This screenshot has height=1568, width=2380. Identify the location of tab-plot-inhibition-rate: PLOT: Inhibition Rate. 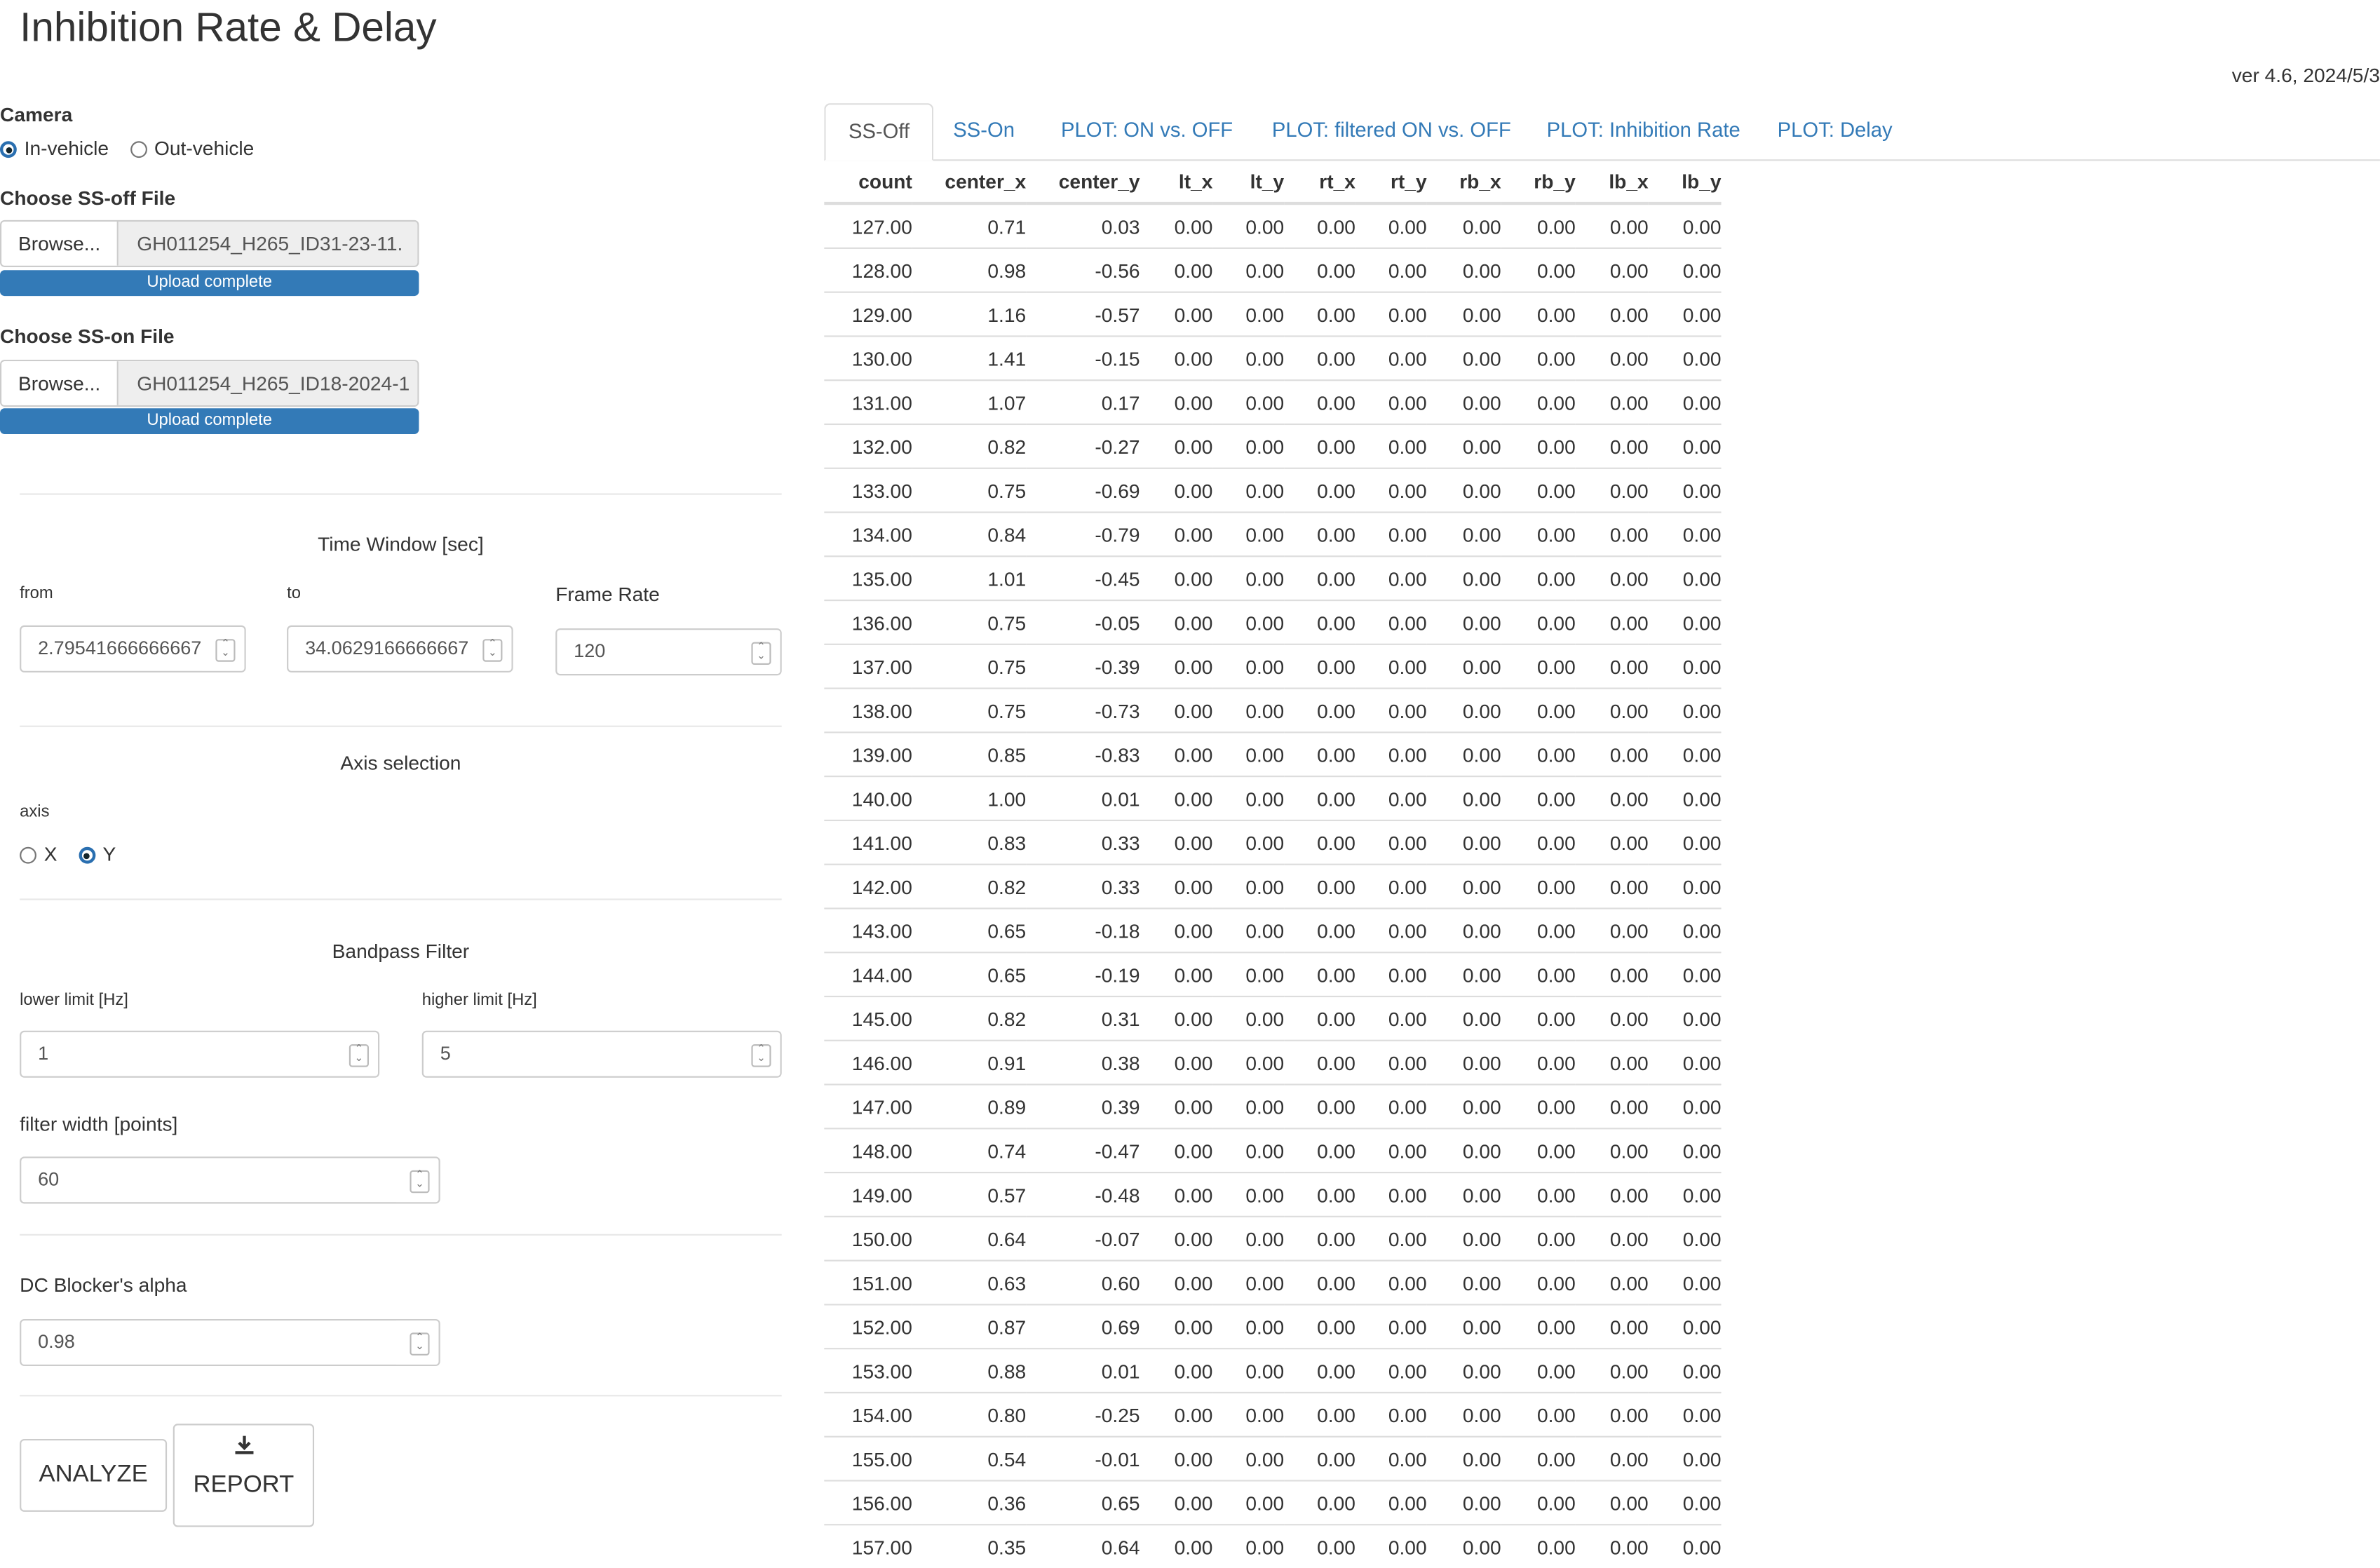
(1643, 131).